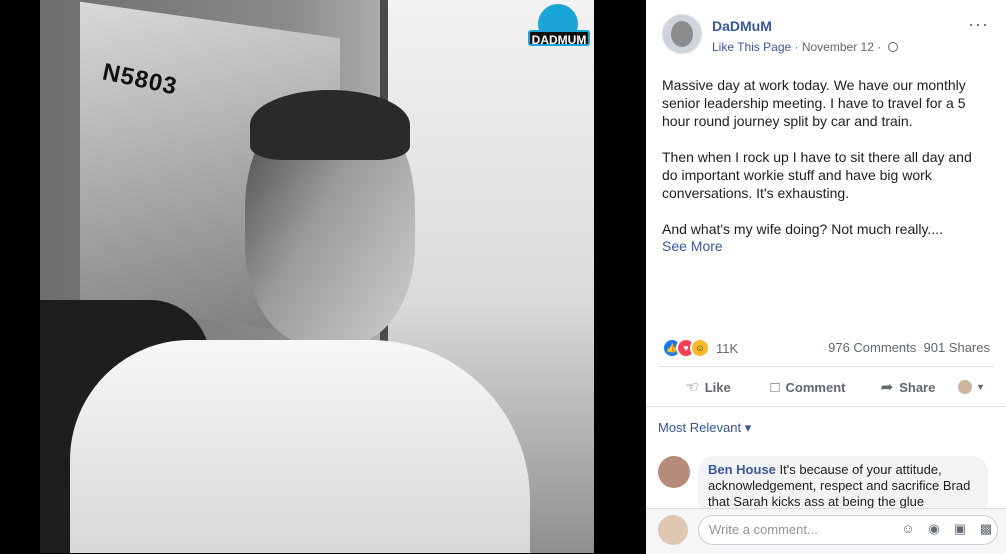  What do you see at coordinates (717, 387) in the screenshot?
I see `like-label: Like` at bounding box center [717, 387].